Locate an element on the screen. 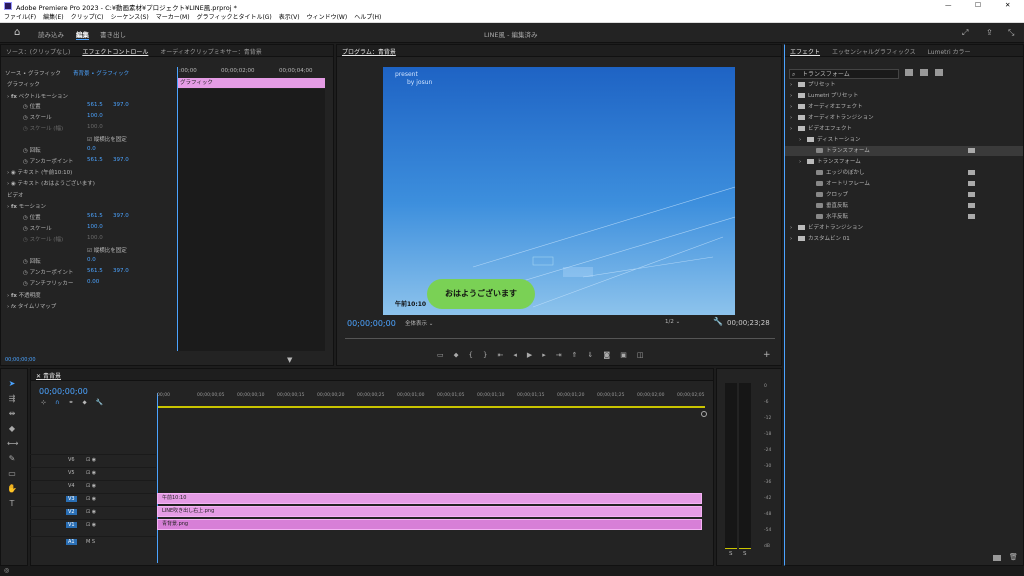  step-forward-icon: ▸ is located at coordinates (549, 355).